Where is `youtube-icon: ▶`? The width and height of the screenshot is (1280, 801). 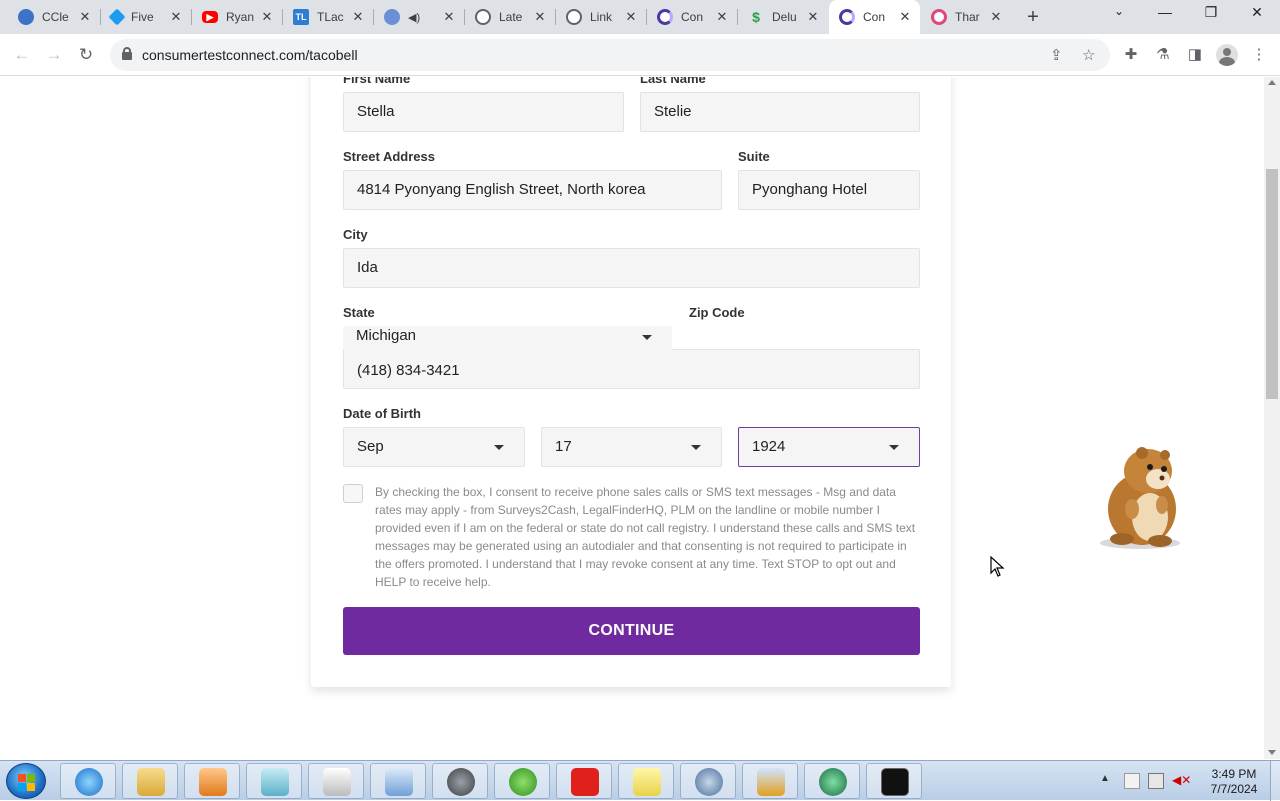 youtube-icon: ▶ is located at coordinates (210, 17).